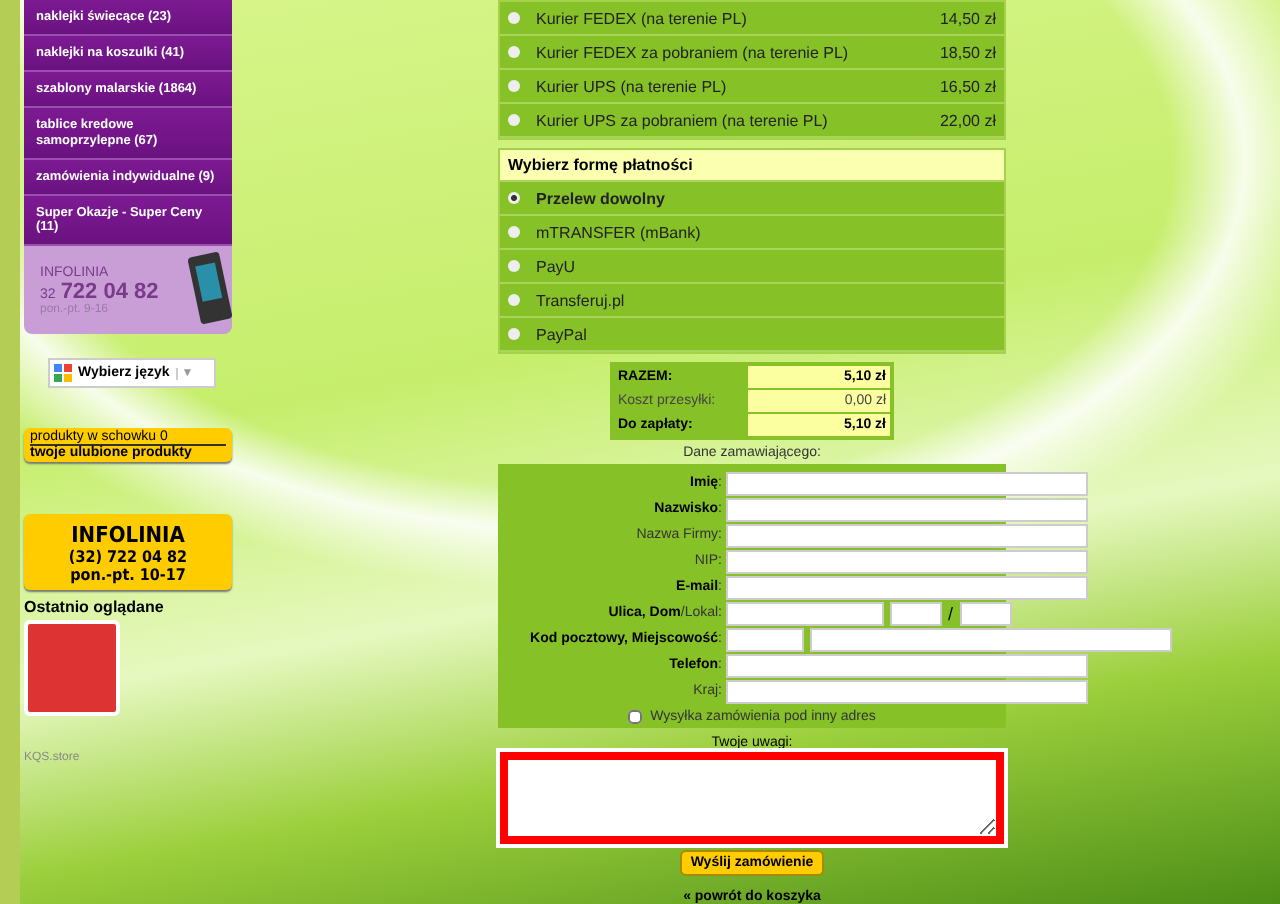 The height and width of the screenshot is (904, 1280). I want to click on recent-heading: Ostatnio oglądane, so click(95, 607).